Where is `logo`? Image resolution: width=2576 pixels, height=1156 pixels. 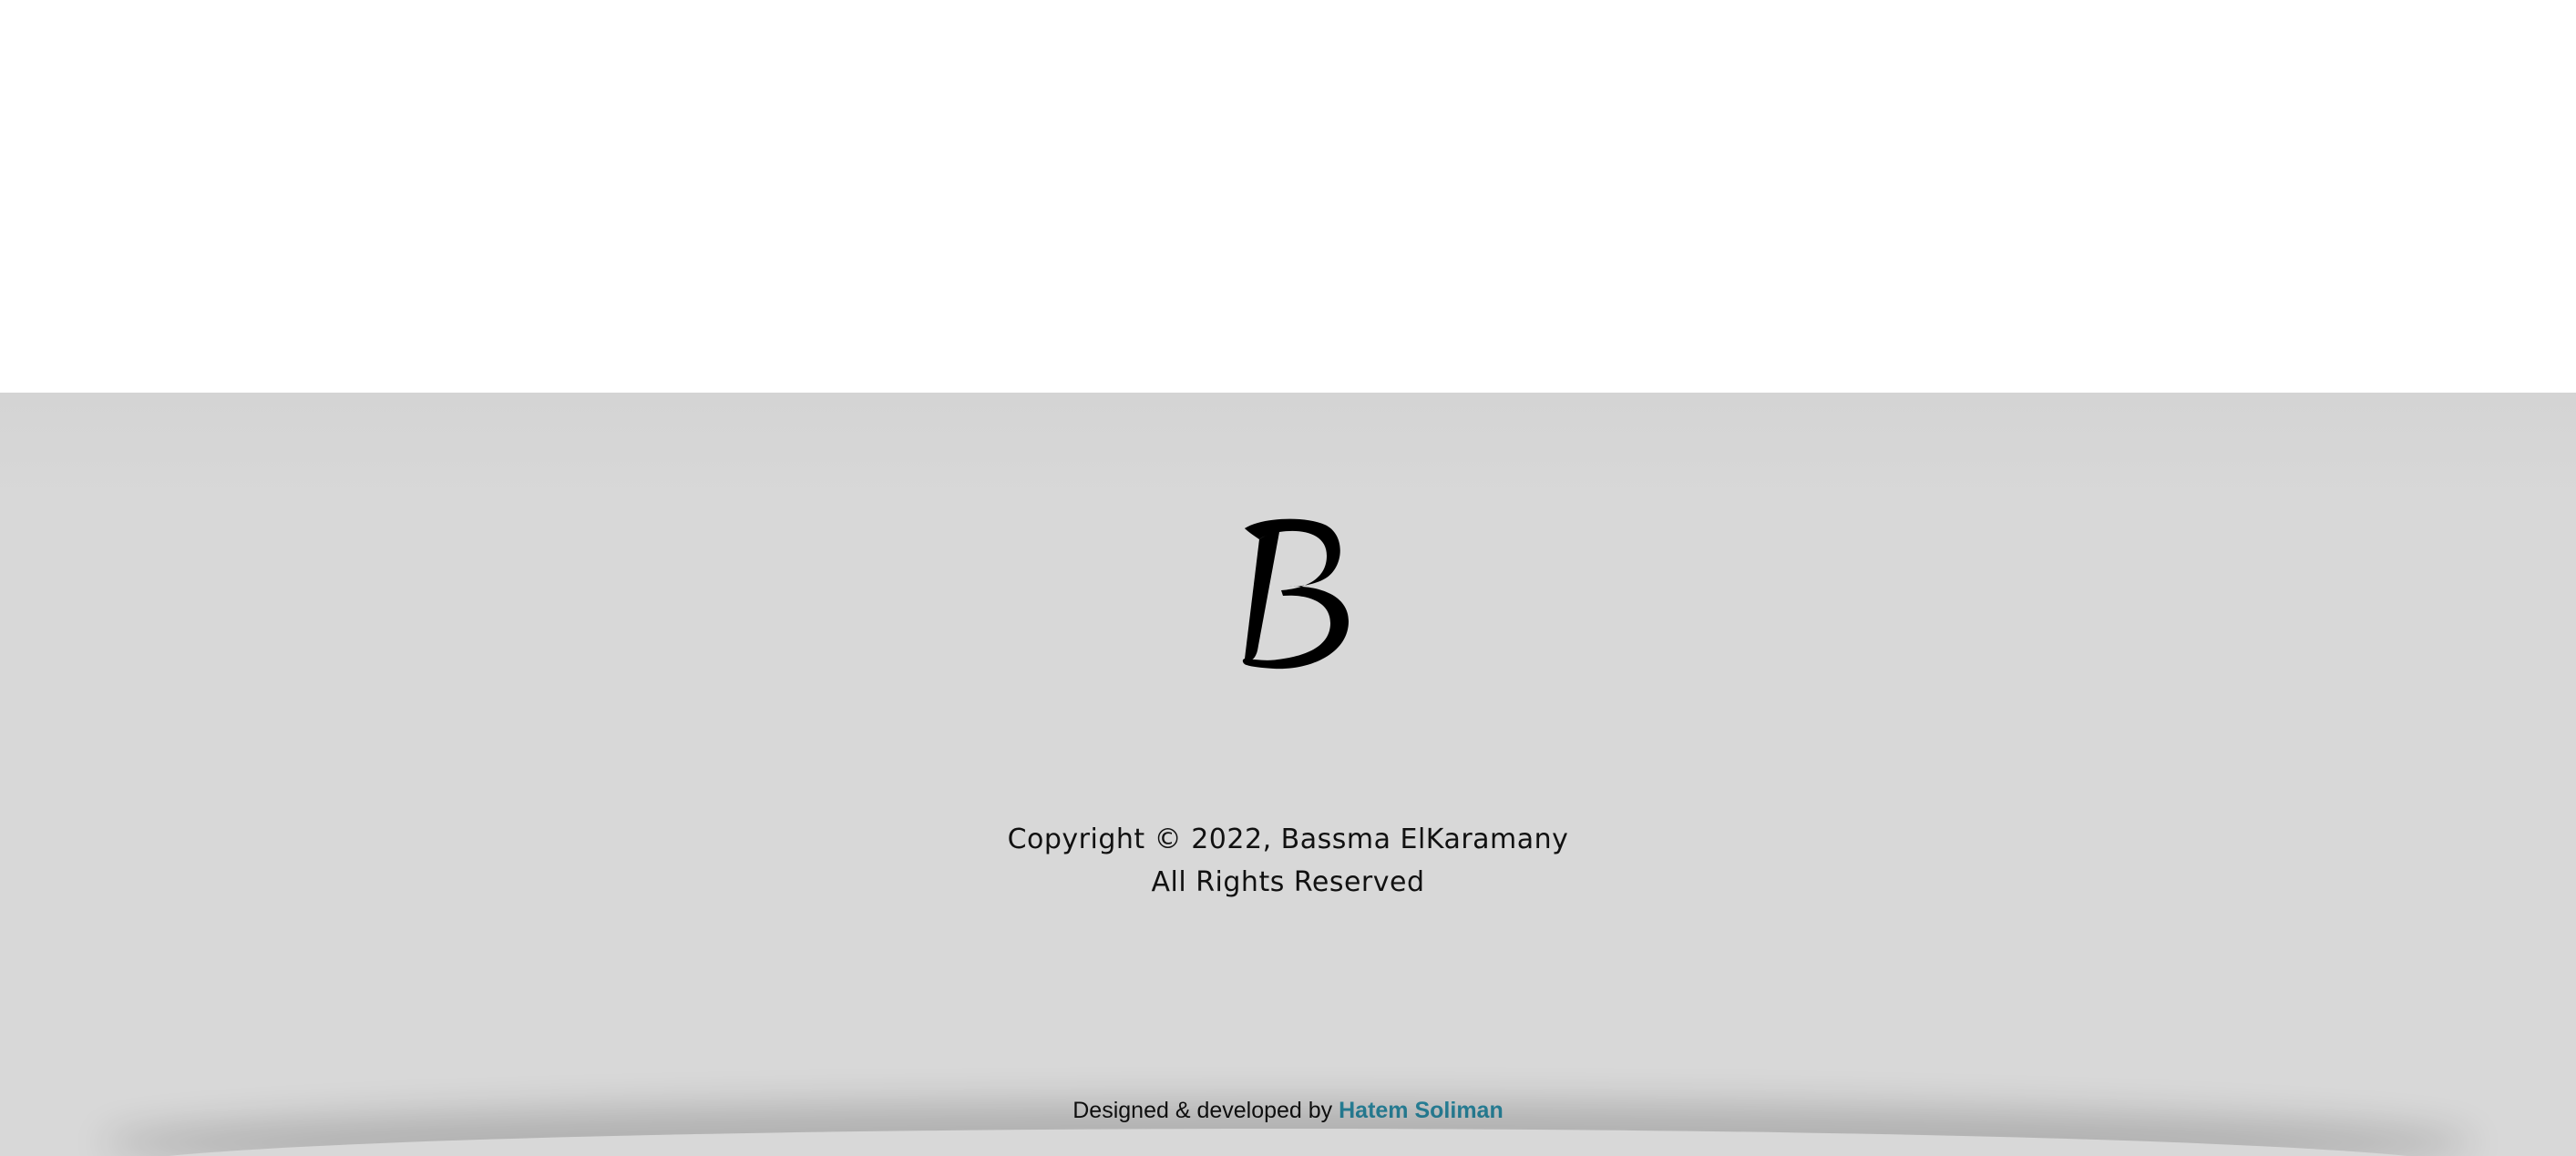 logo is located at coordinates (1293, 598).